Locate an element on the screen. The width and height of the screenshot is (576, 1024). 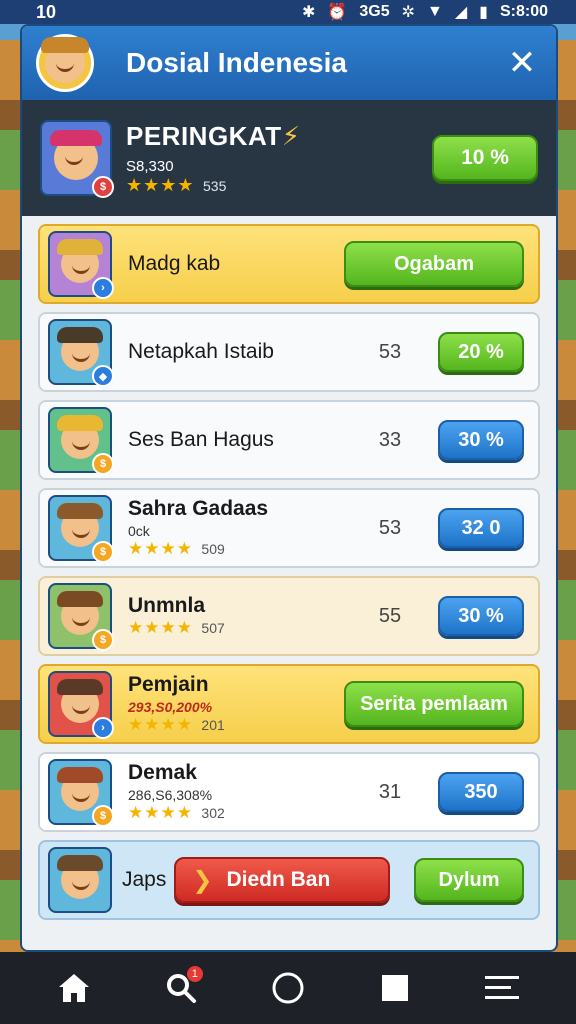
percent-button: 32 0 is located at coordinates (481, 528).